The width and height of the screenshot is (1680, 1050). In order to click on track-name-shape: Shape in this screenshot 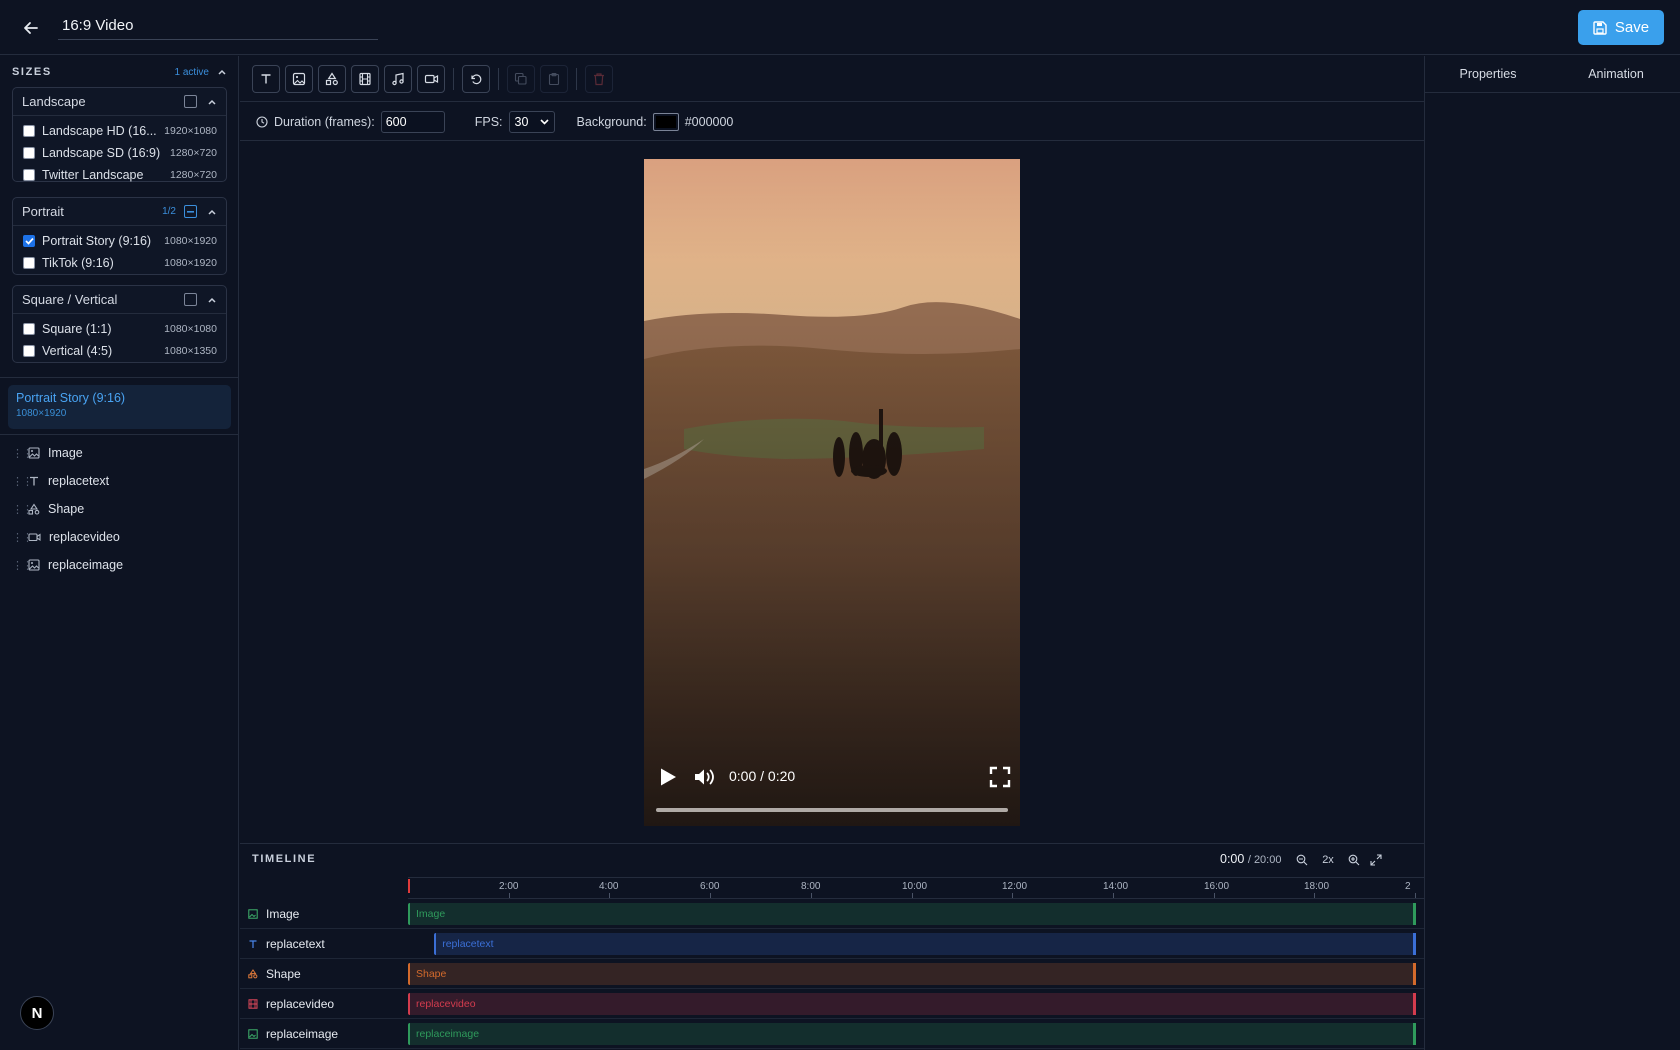, I will do `click(326, 974)`.